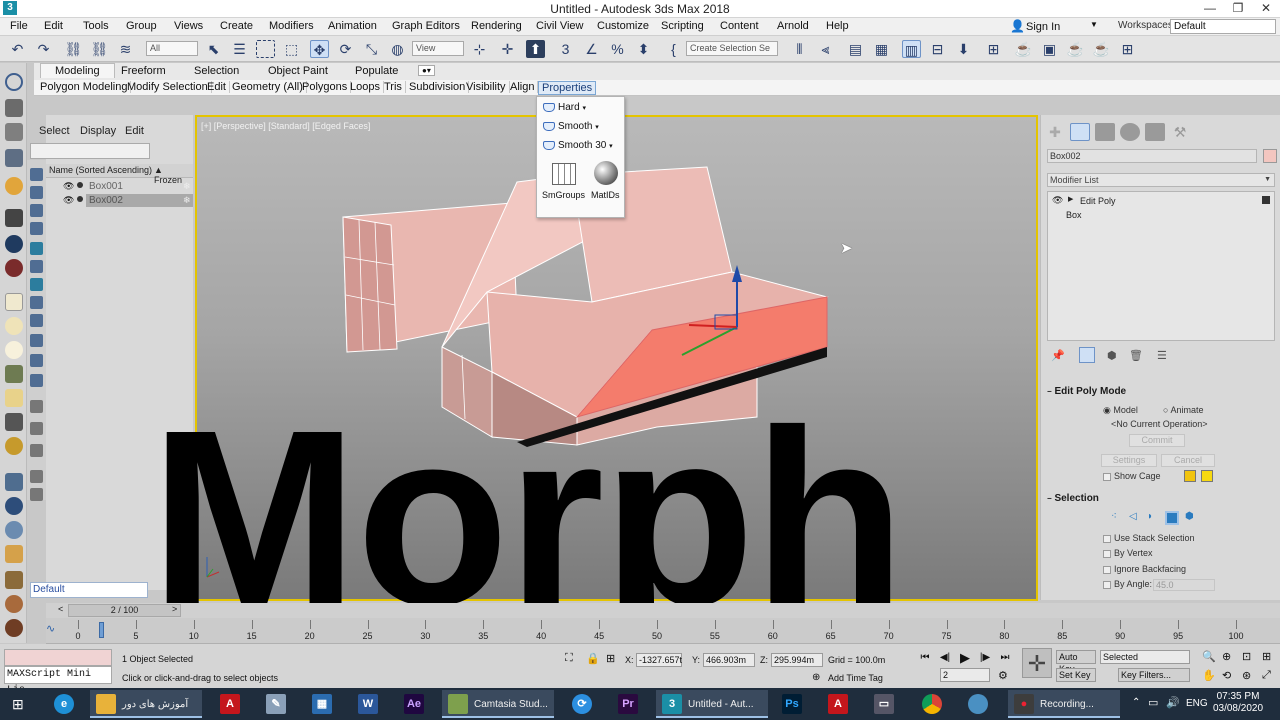 Image resolution: width=1280 pixels, height=720 pixels. I want to click on display-spacewarps-icon, so click(36, 266).